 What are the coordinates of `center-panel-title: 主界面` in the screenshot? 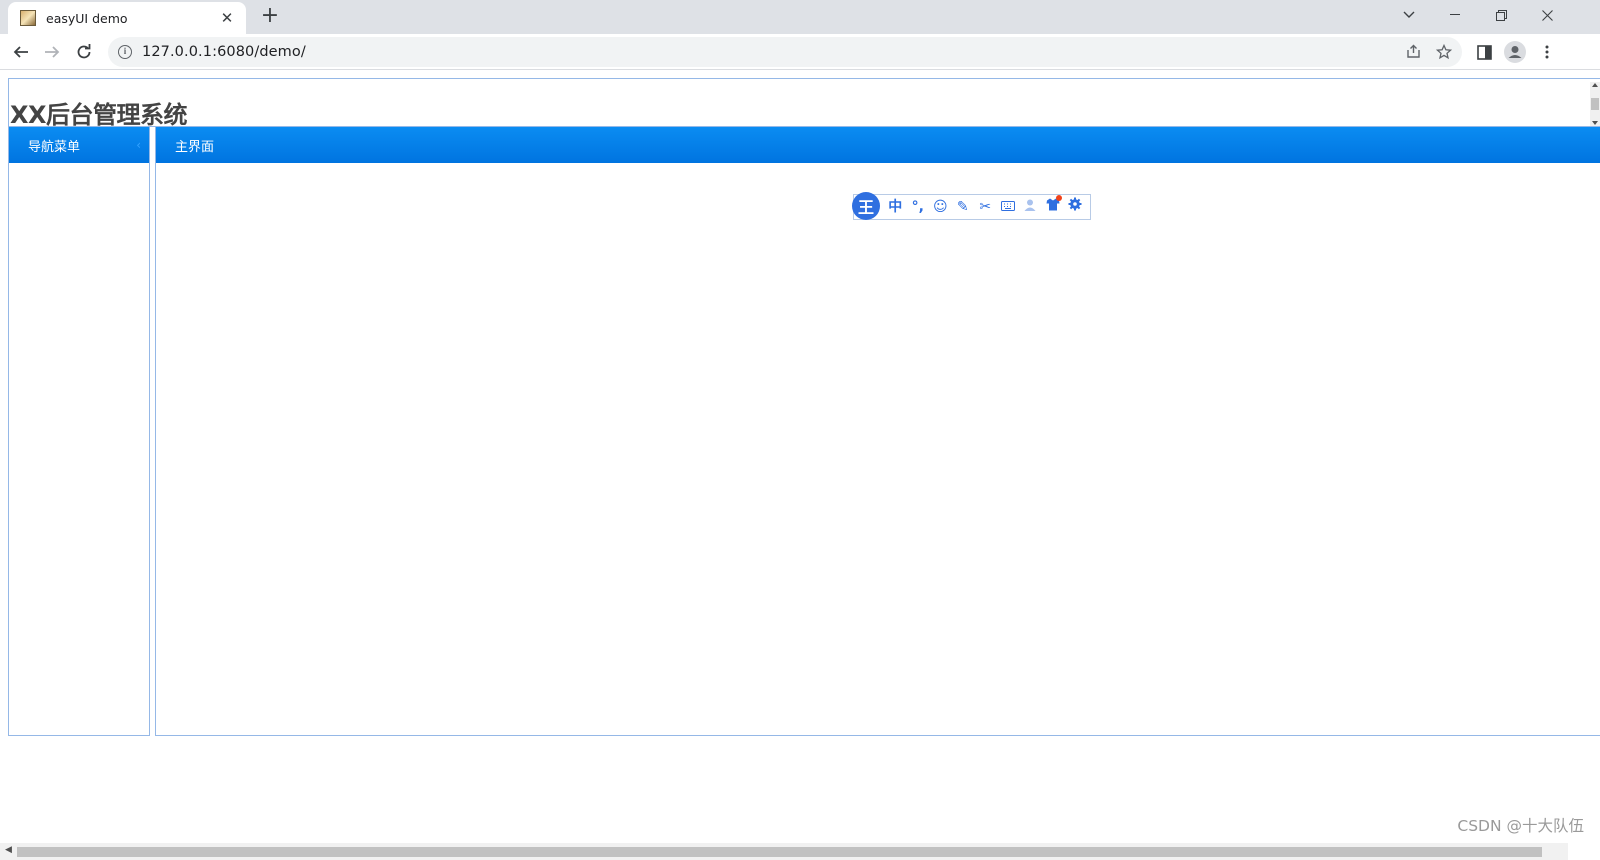 It's located at (195, 147).